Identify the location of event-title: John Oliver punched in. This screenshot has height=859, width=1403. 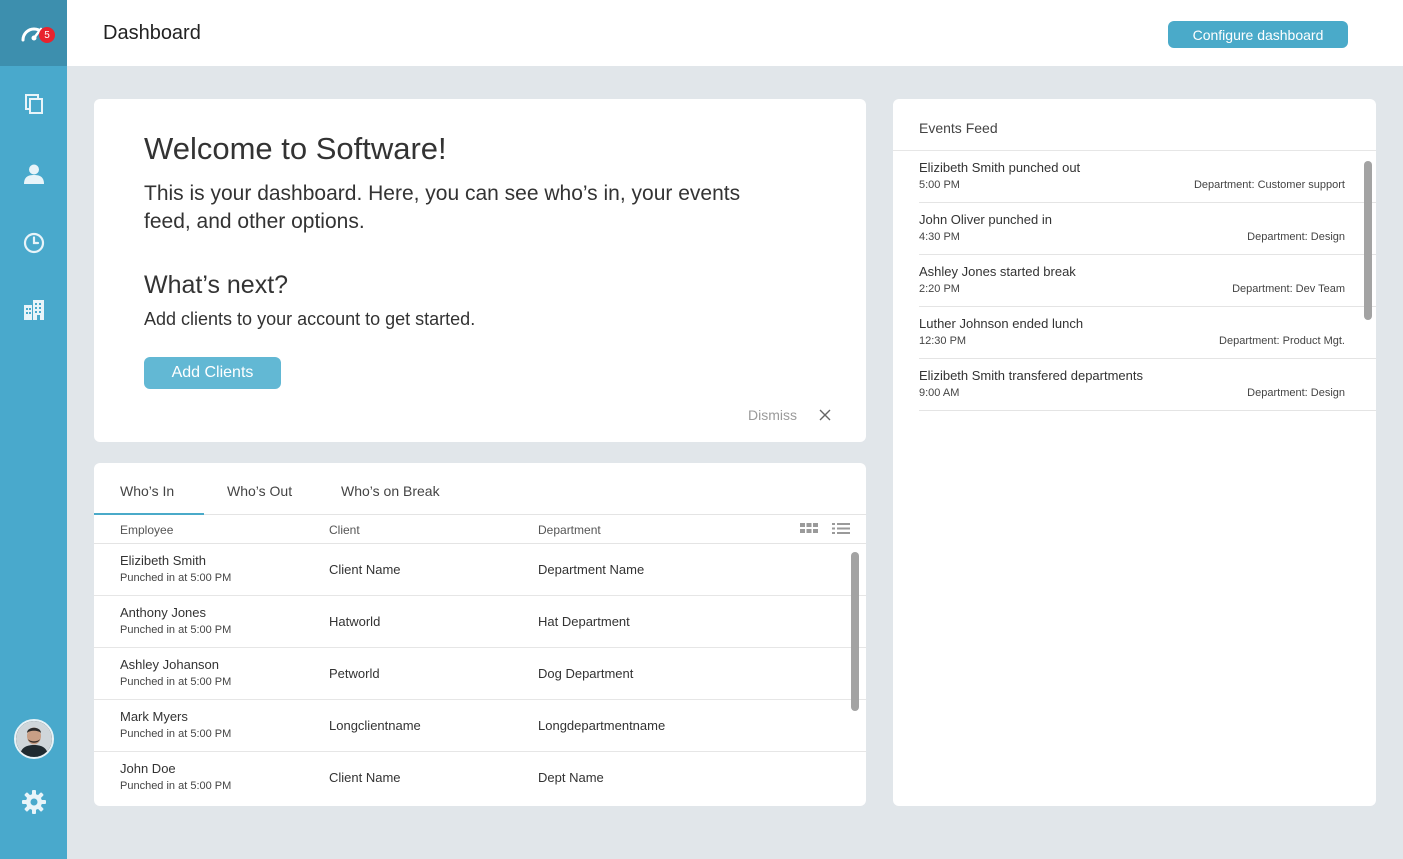
(985, 219).